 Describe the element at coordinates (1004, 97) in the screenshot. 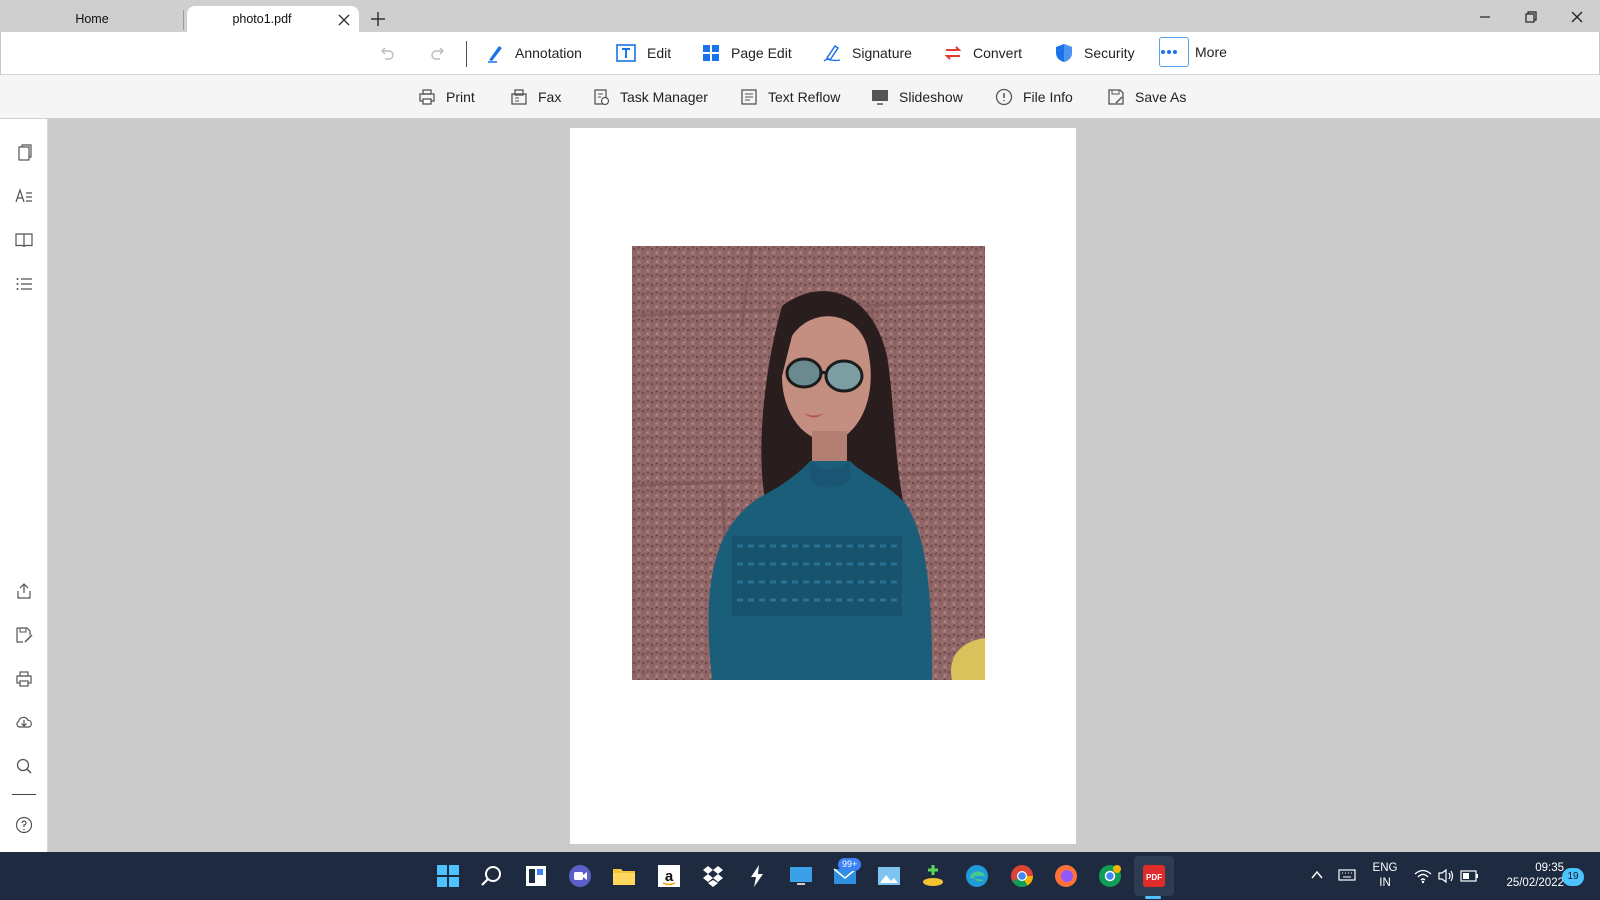

I see `info-icon` at that location.